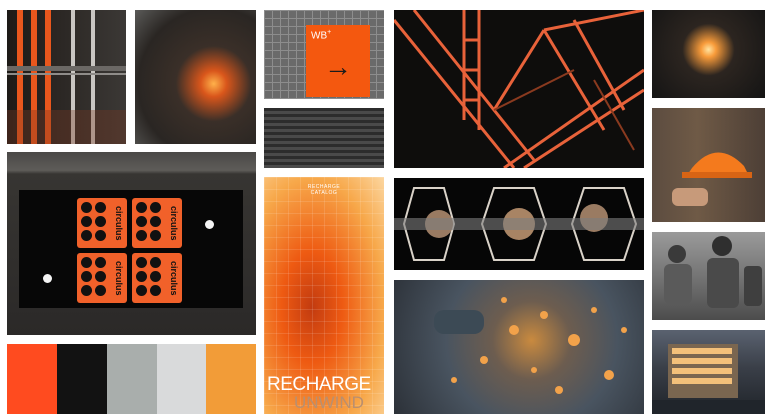 This screenshot has width=765, height=414. Describe the element at coordinates (530, 345) in the screenshot. I see `spark-particles` at that location.